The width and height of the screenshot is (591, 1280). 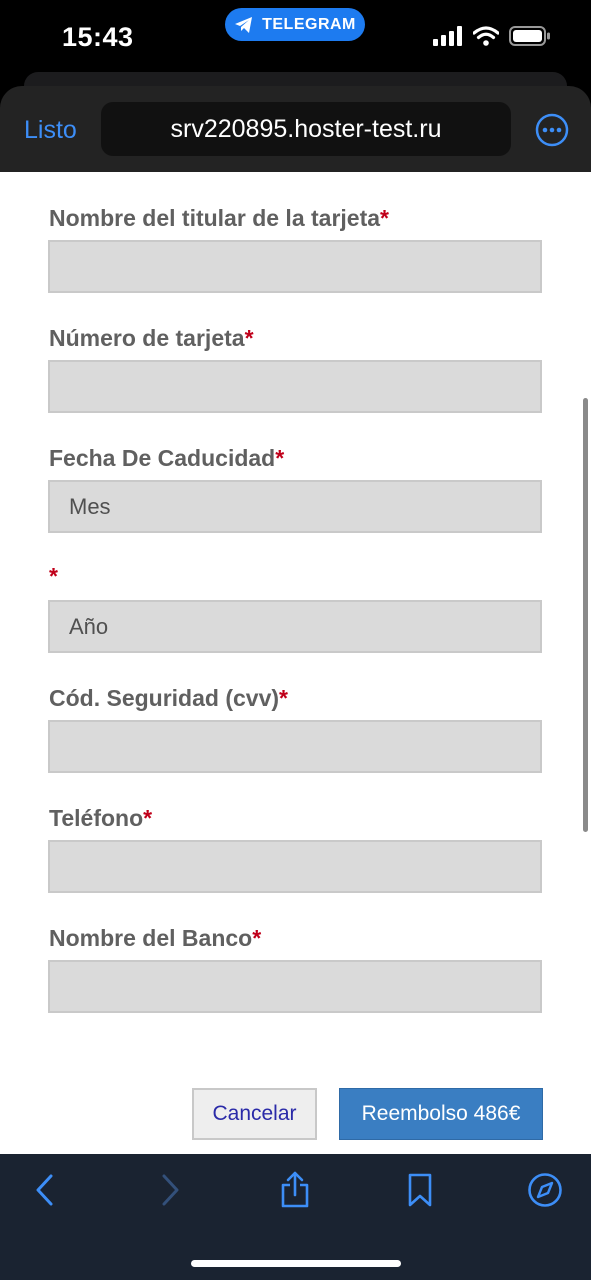 What do you see at coordinates (219, 218) in the screenshot?
I see `cardholder-name-label: Nombre del titular de la tarjeta*` at bounding box center [219, 218].